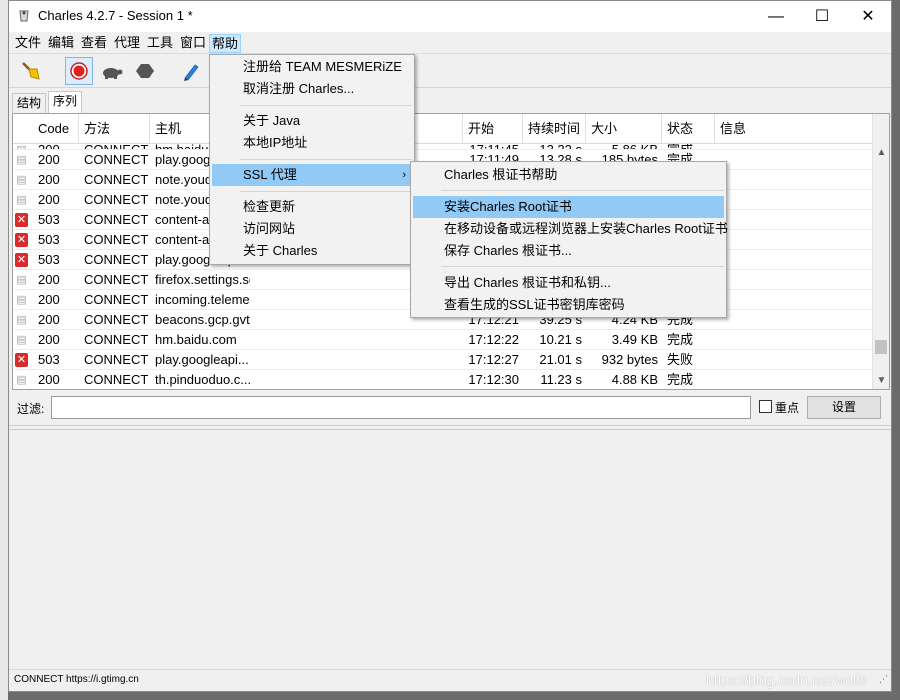  What do you see at coordinates (680, 359) in the screenshot?
I see `cell-status: 失败` at bounding box center [680, 359].